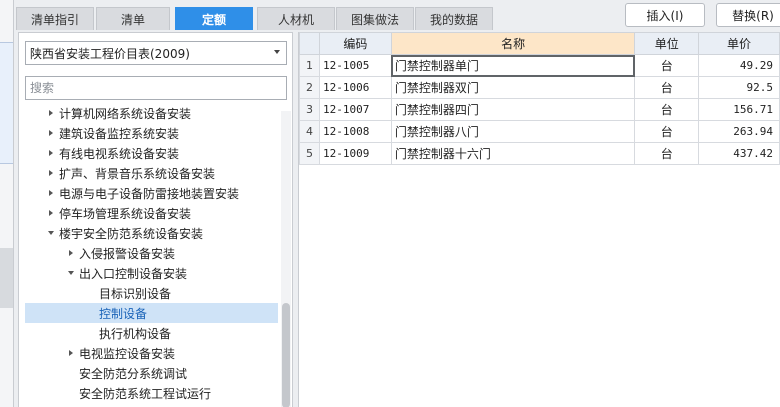  I want to click on tree-scrollbar, so click(286, 259).